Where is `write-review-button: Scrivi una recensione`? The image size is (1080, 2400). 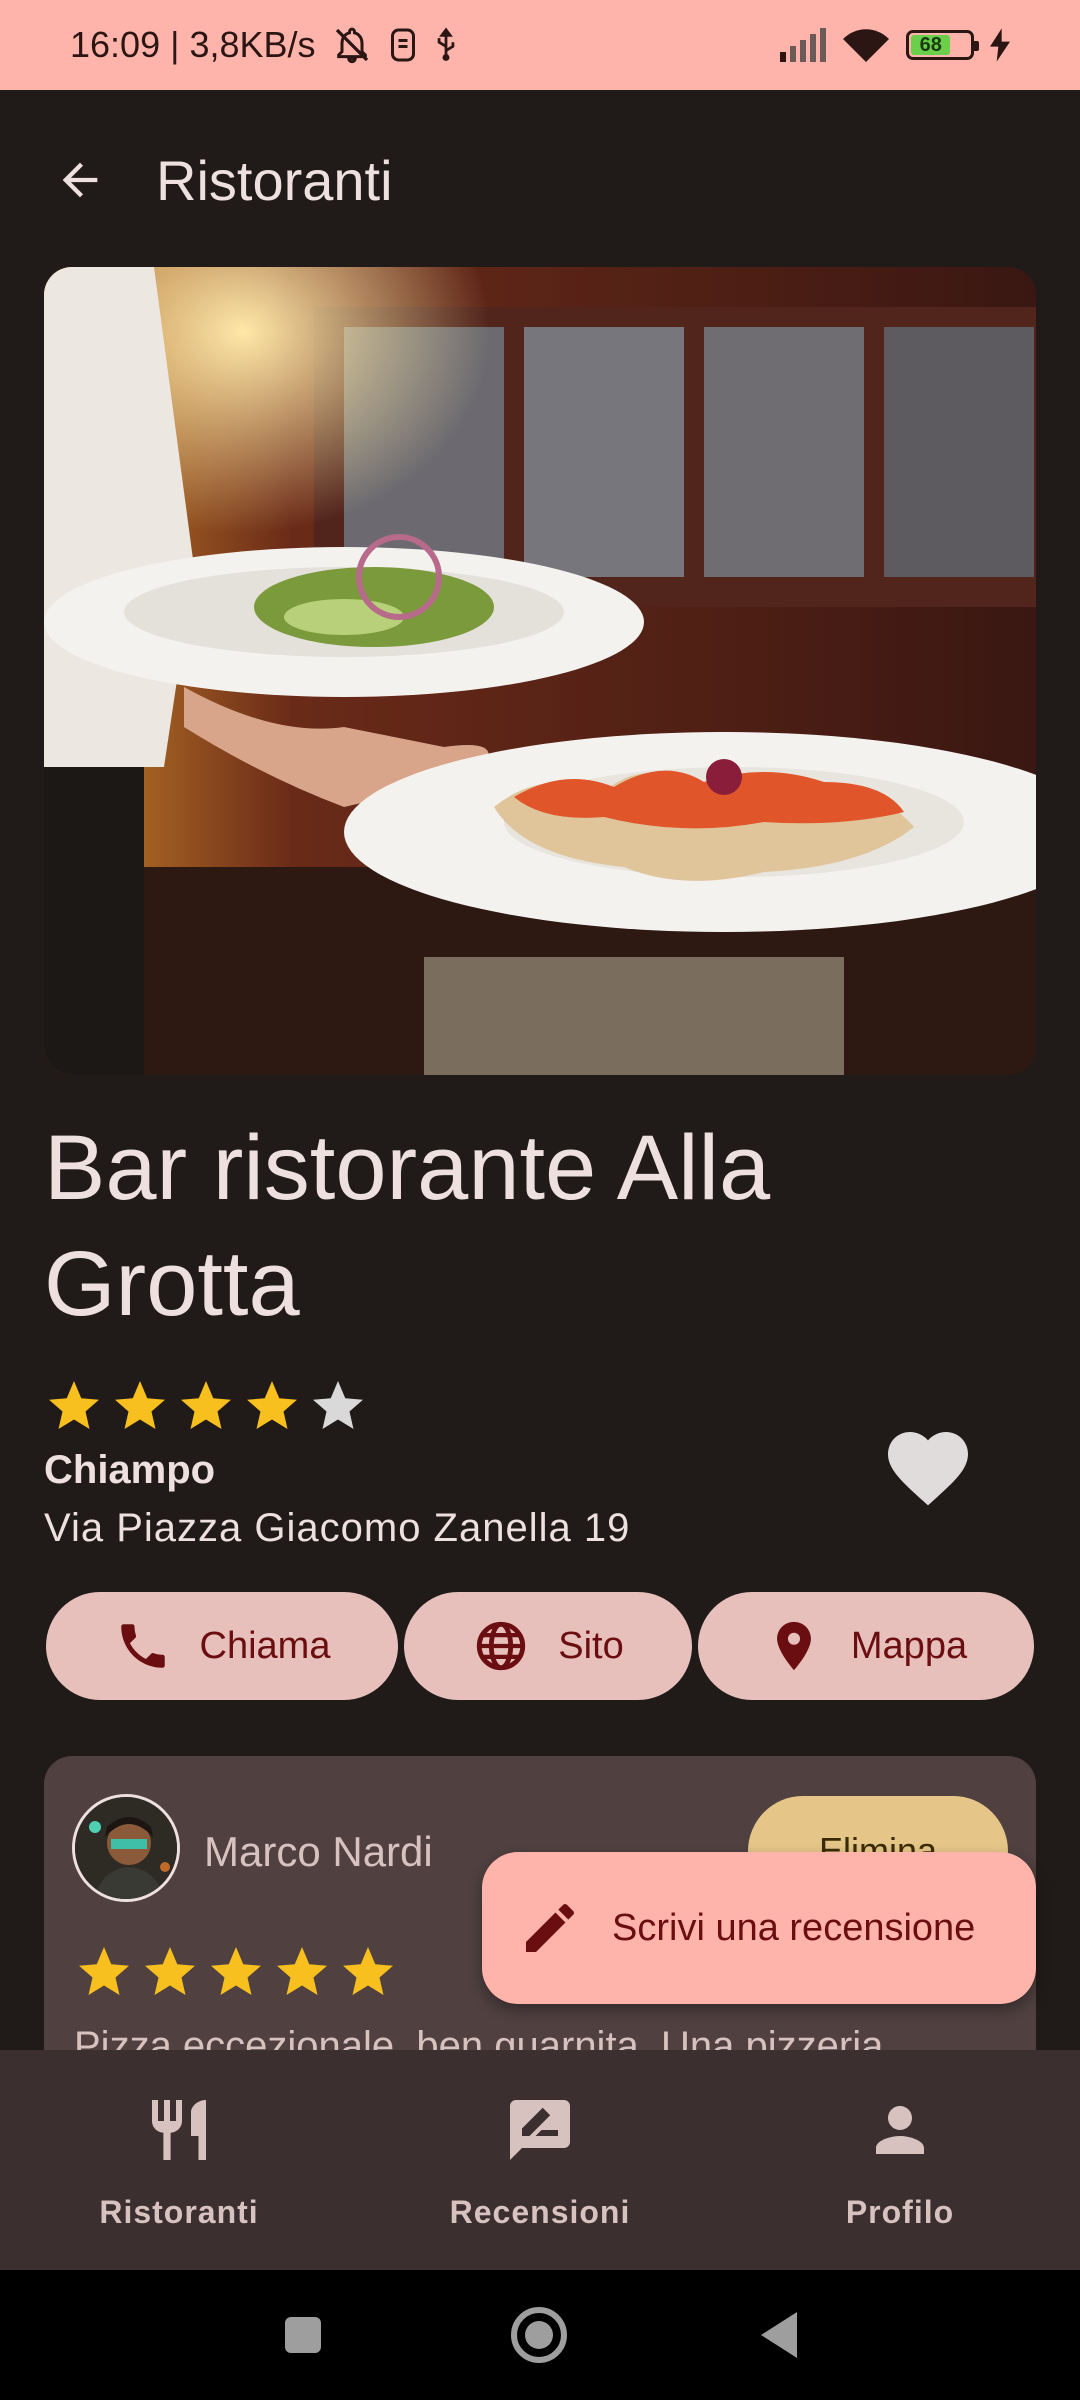 write-review-button: Scrivi una recensione is located at coordinates (759, 1928).